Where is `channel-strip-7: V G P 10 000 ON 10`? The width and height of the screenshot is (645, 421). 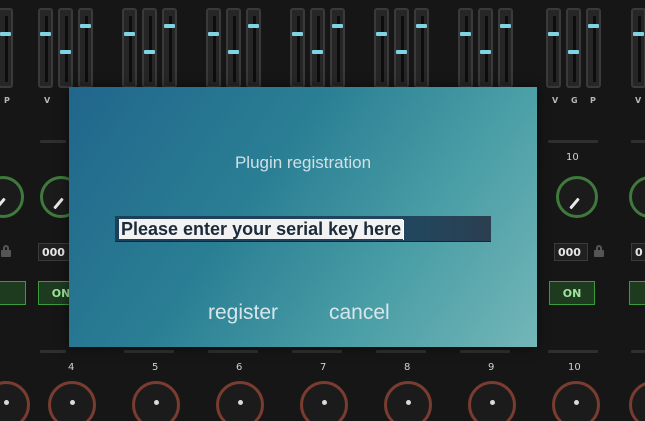 channel-strip-7: V G P 10 000 ON 10 is located at coordinates (587, 210).